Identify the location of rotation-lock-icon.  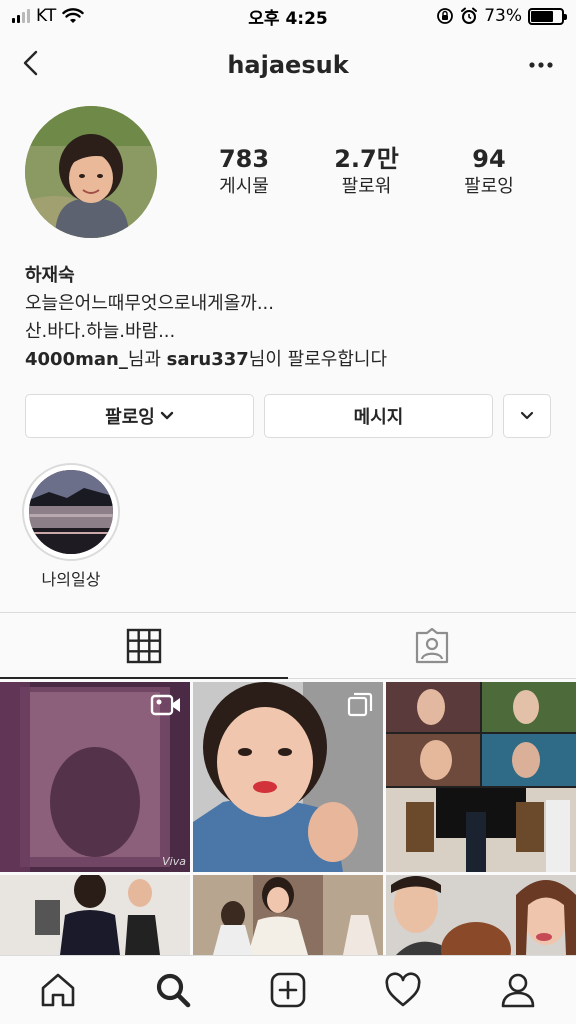
(445, 16).